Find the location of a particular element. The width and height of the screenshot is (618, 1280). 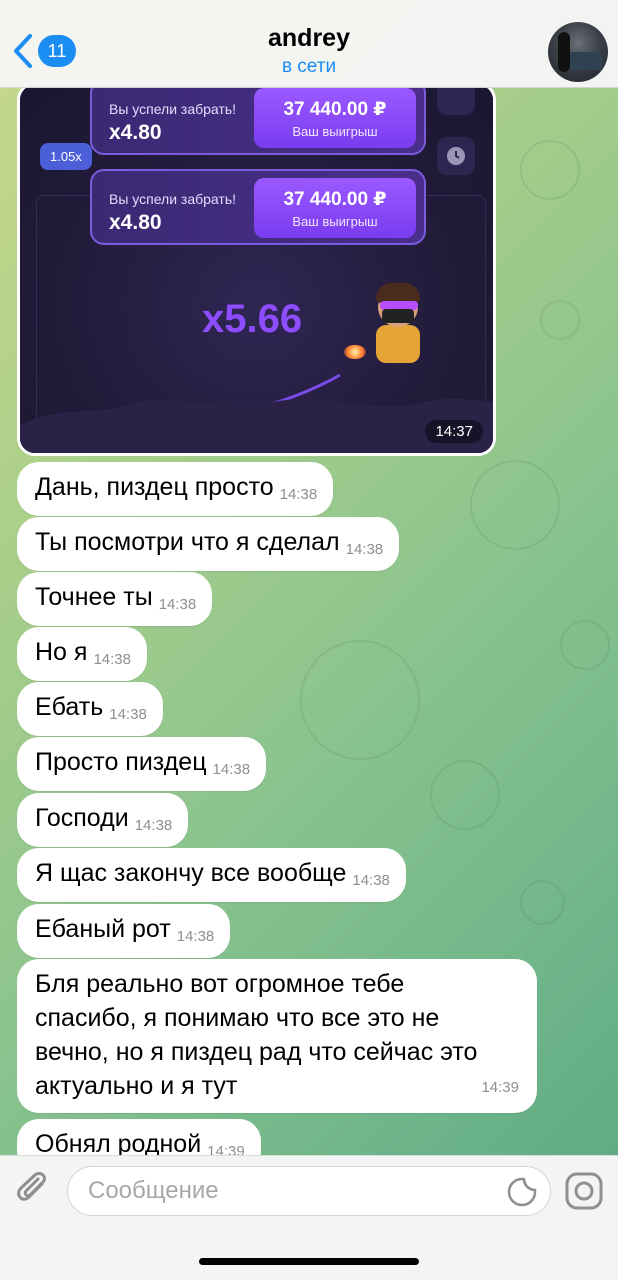

message-bubble: Я щас закончу все вообще 14:38 is located at coordinates (211, 875).